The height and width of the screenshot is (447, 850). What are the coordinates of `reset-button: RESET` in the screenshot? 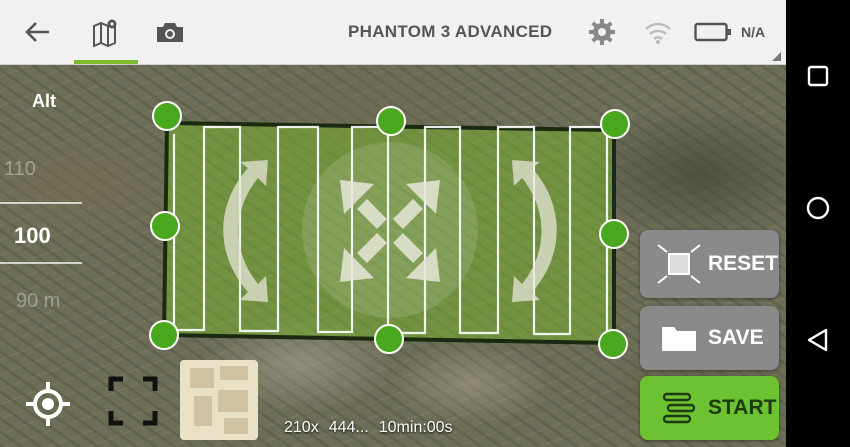 It's located at (709, 264).